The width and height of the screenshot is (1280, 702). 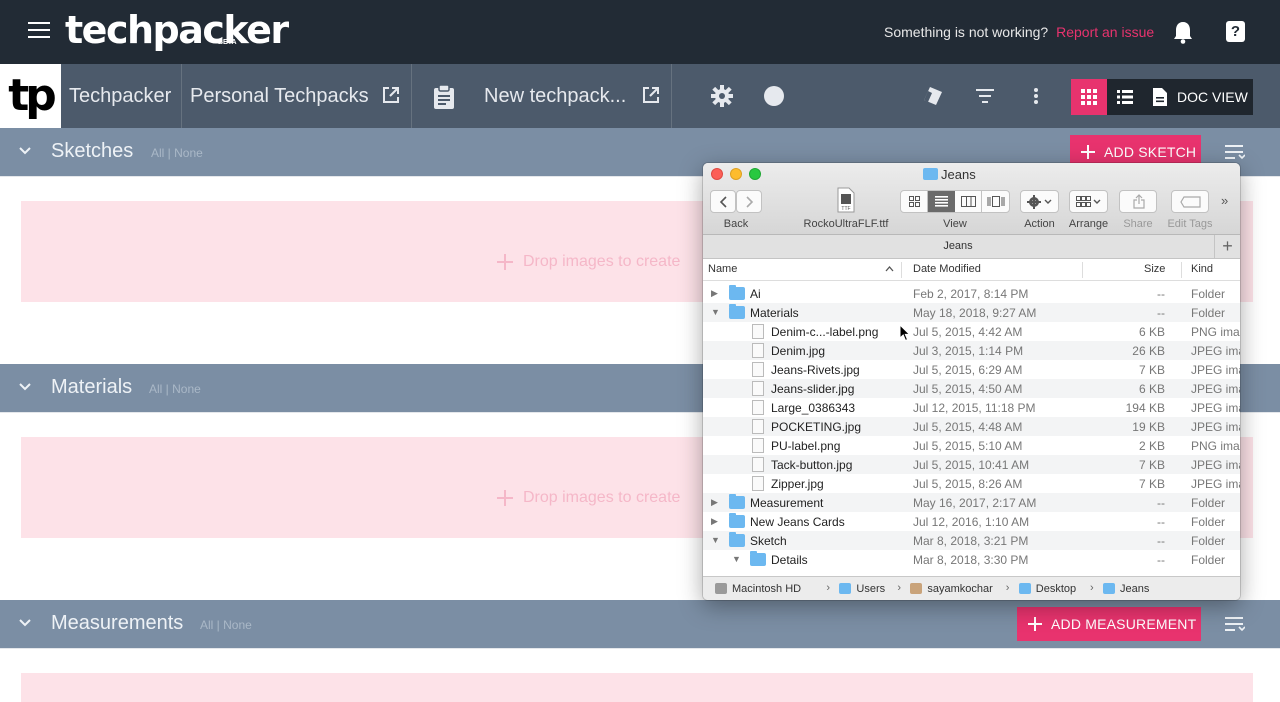 I want to click on folder-row: ▶ Ai Feb 2, 2017, 8:14 PM -- Folder, so click(x=971, y=293).